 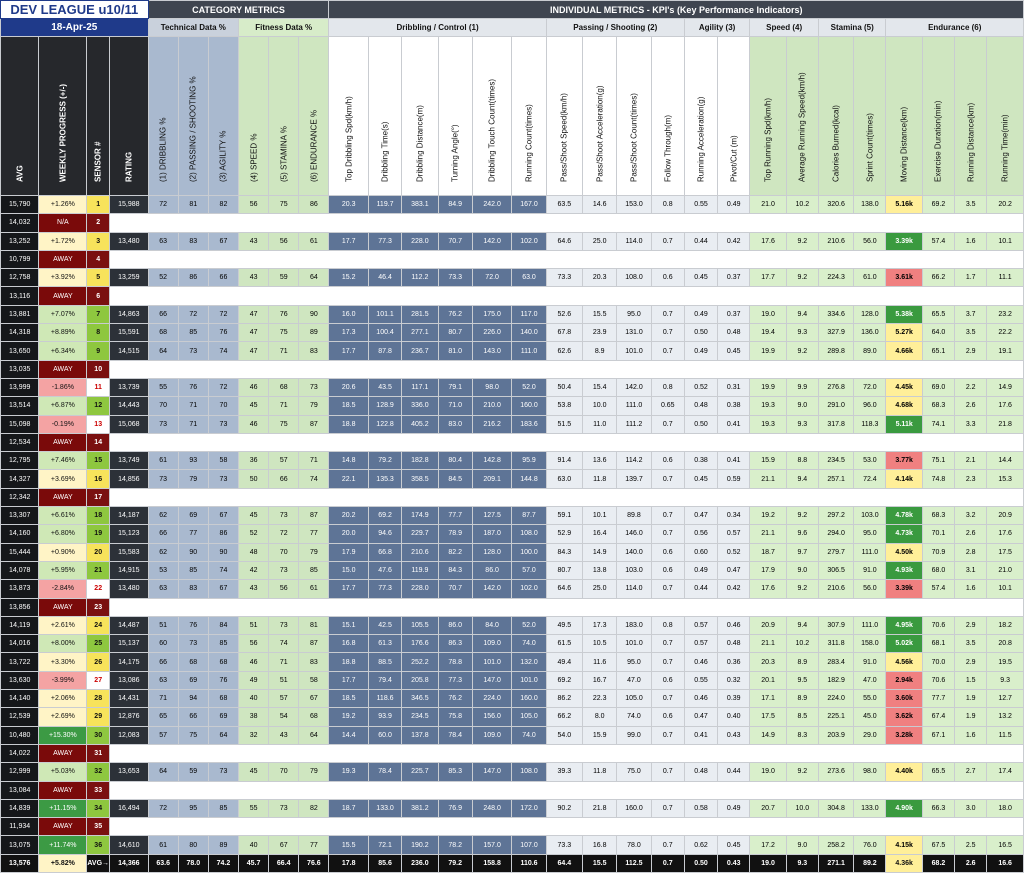 I want to click on kpi-cell: 128.0, so click(x=870, y=314).